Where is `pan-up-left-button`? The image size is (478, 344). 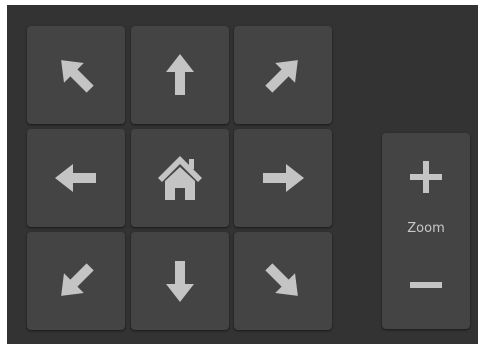
pan-up-left-button is located at coordinates (76, 75).